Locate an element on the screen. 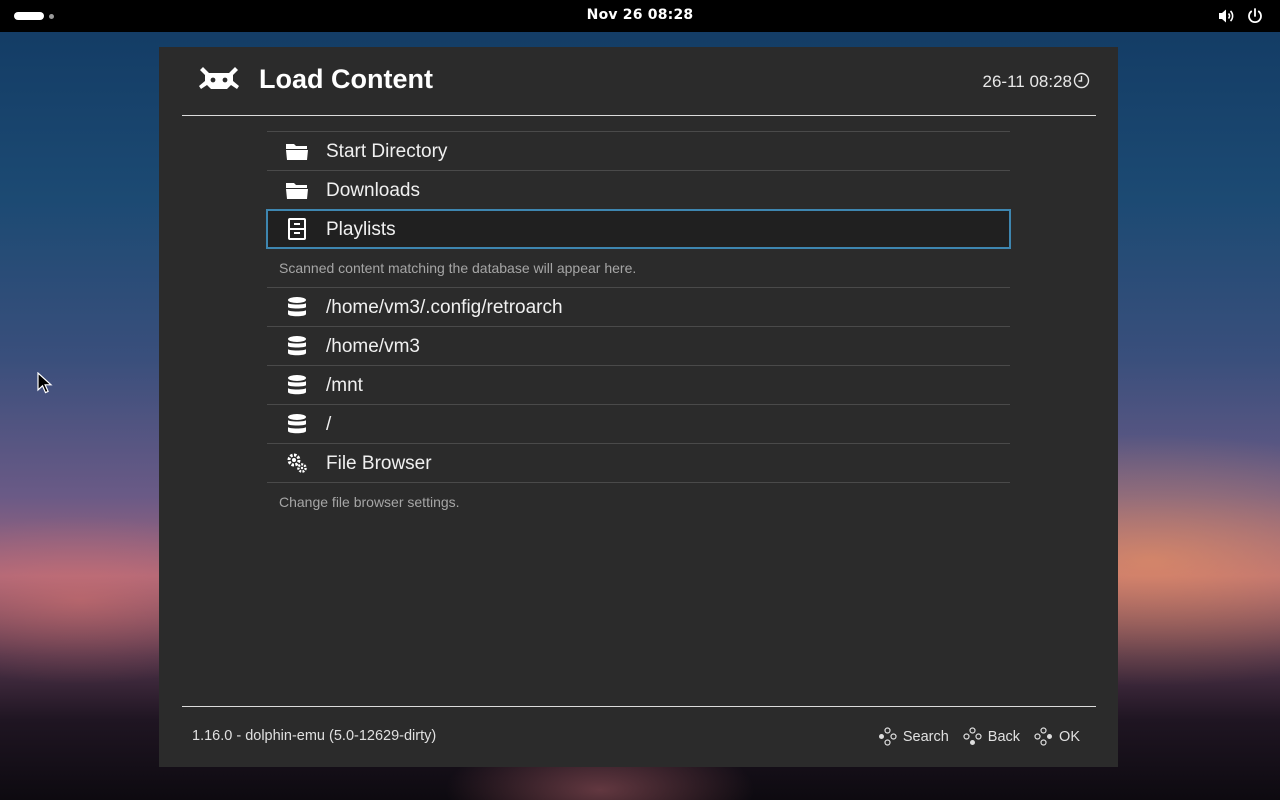  back-action: Back is located at coordinates (991, 736).